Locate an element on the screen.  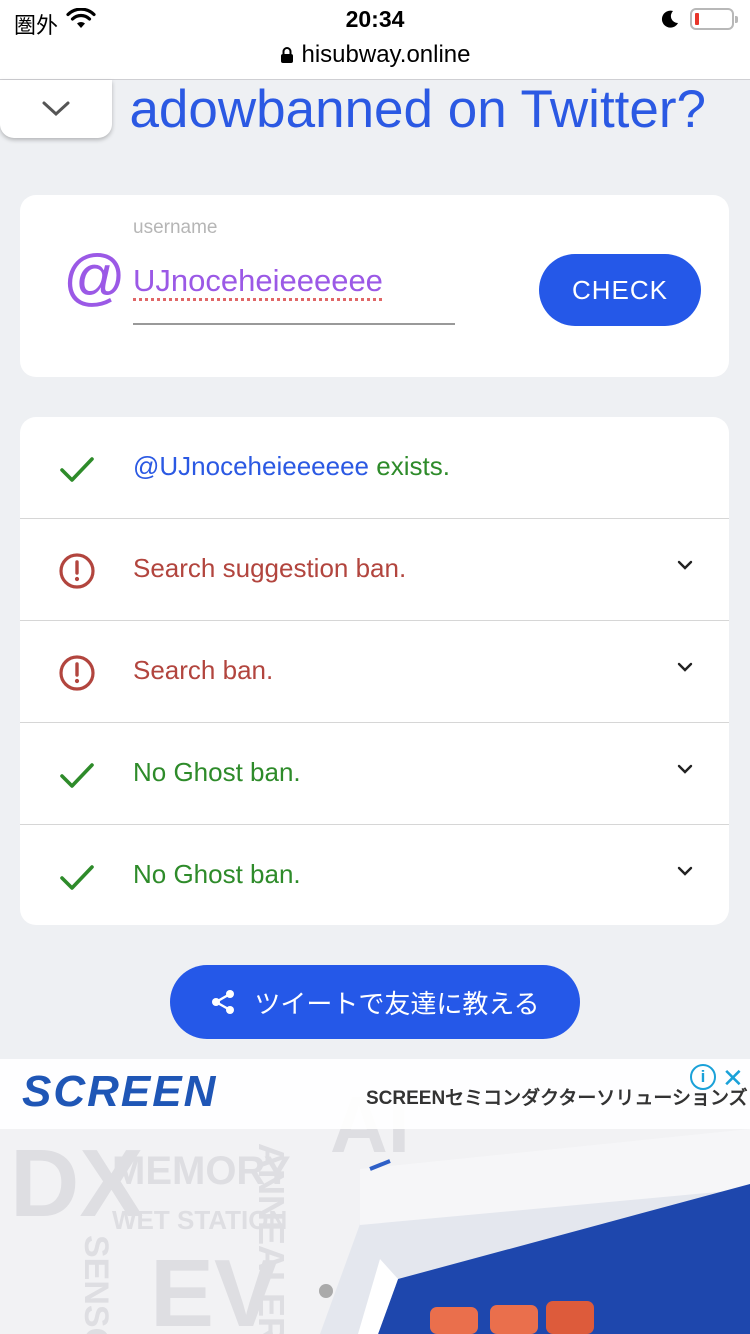
status-bar: 圏外 20:34 is located at coordinates (375, 20).